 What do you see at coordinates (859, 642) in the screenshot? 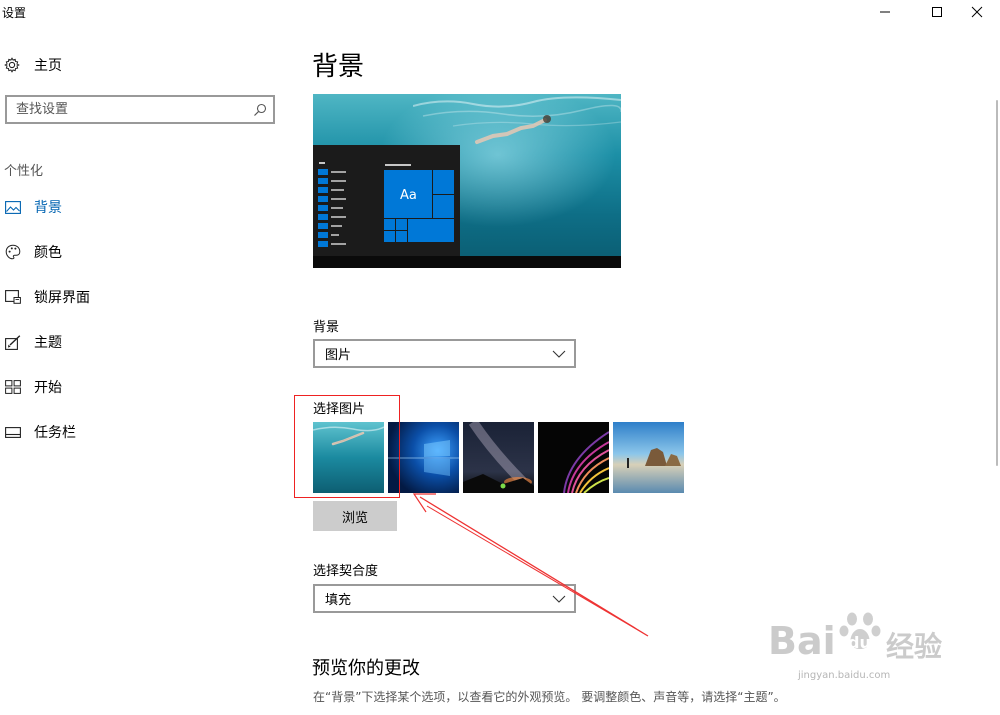
I see `watermark-du: du` at bounding box center [859, 642].